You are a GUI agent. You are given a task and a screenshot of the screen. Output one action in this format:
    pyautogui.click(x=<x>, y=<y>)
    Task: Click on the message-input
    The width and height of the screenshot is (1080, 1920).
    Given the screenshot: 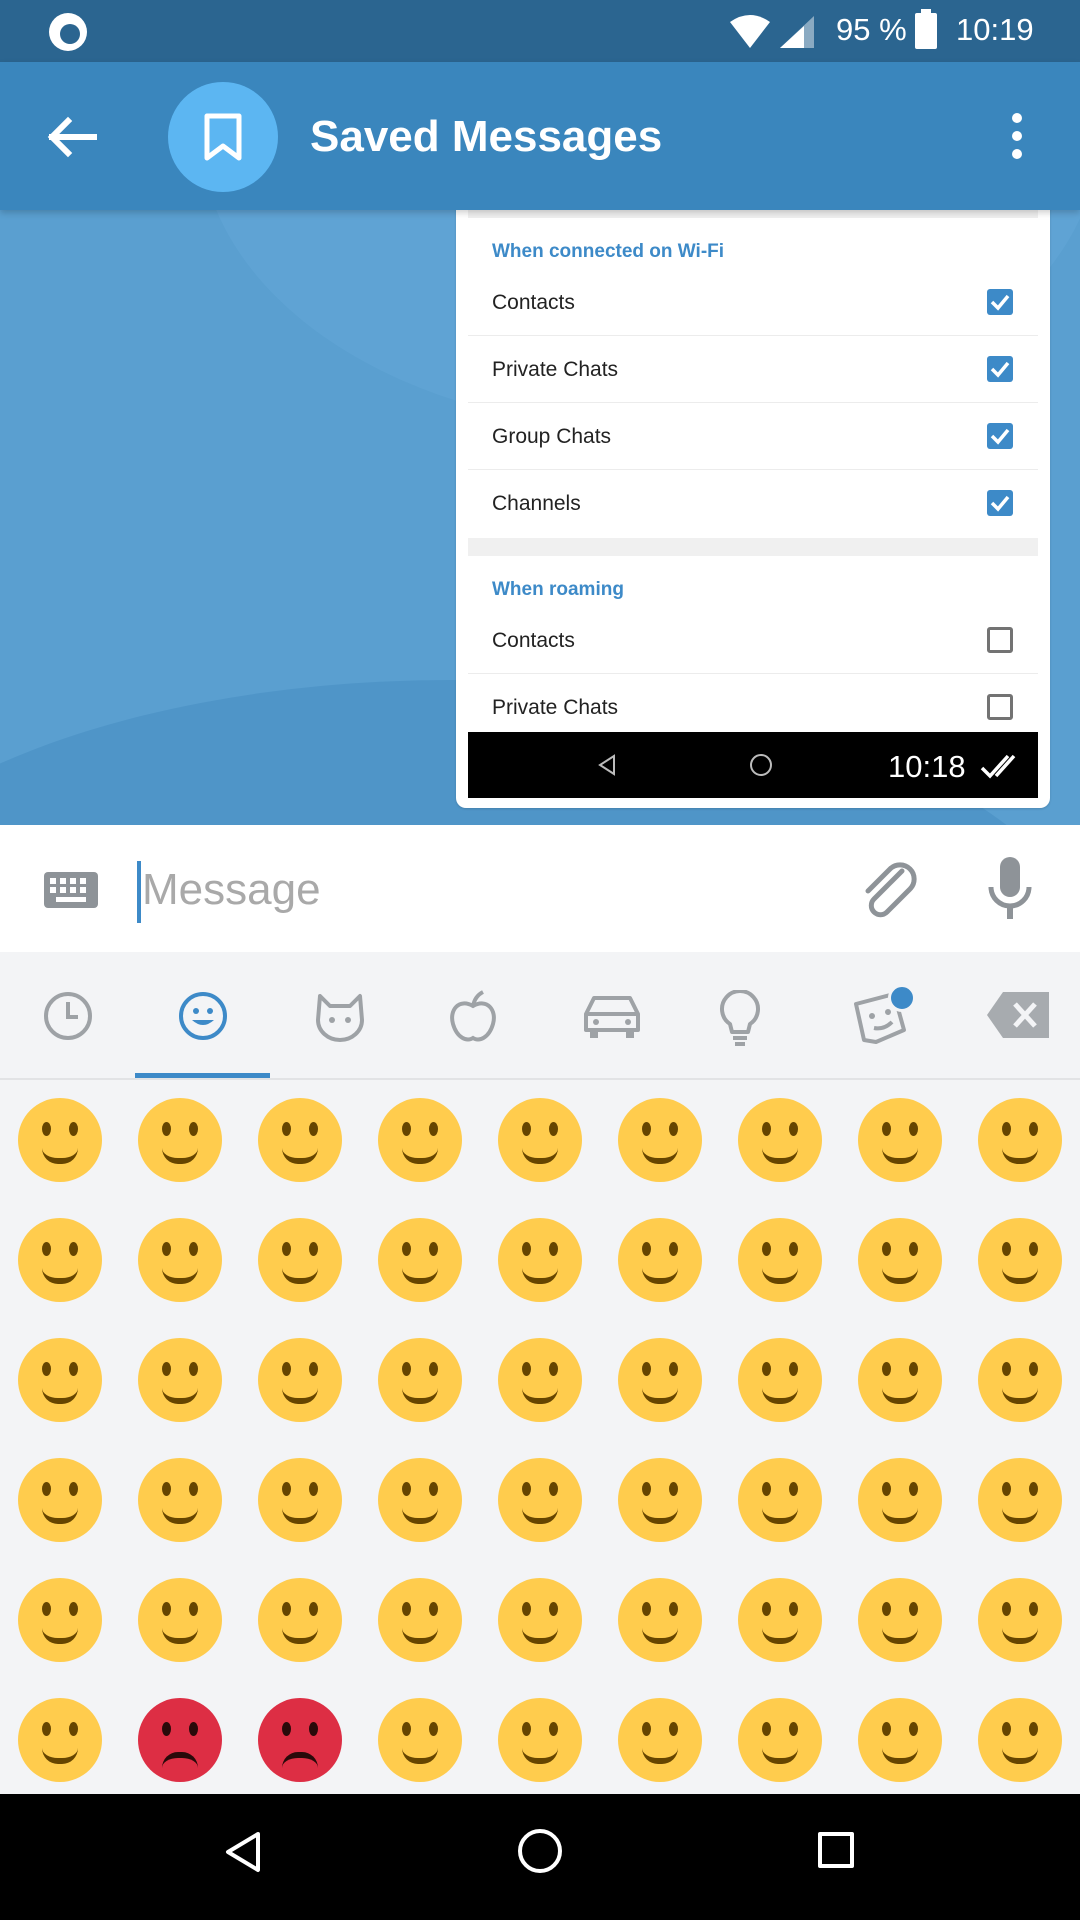 What is the action you would take?
    pyautogui.click(x=482, y=890)
    